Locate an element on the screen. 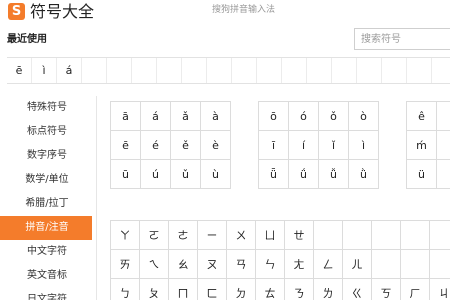 The width and height of the screenshot is (450, 300). sogou-logo-icon: S is located at coordinates (16, 11).